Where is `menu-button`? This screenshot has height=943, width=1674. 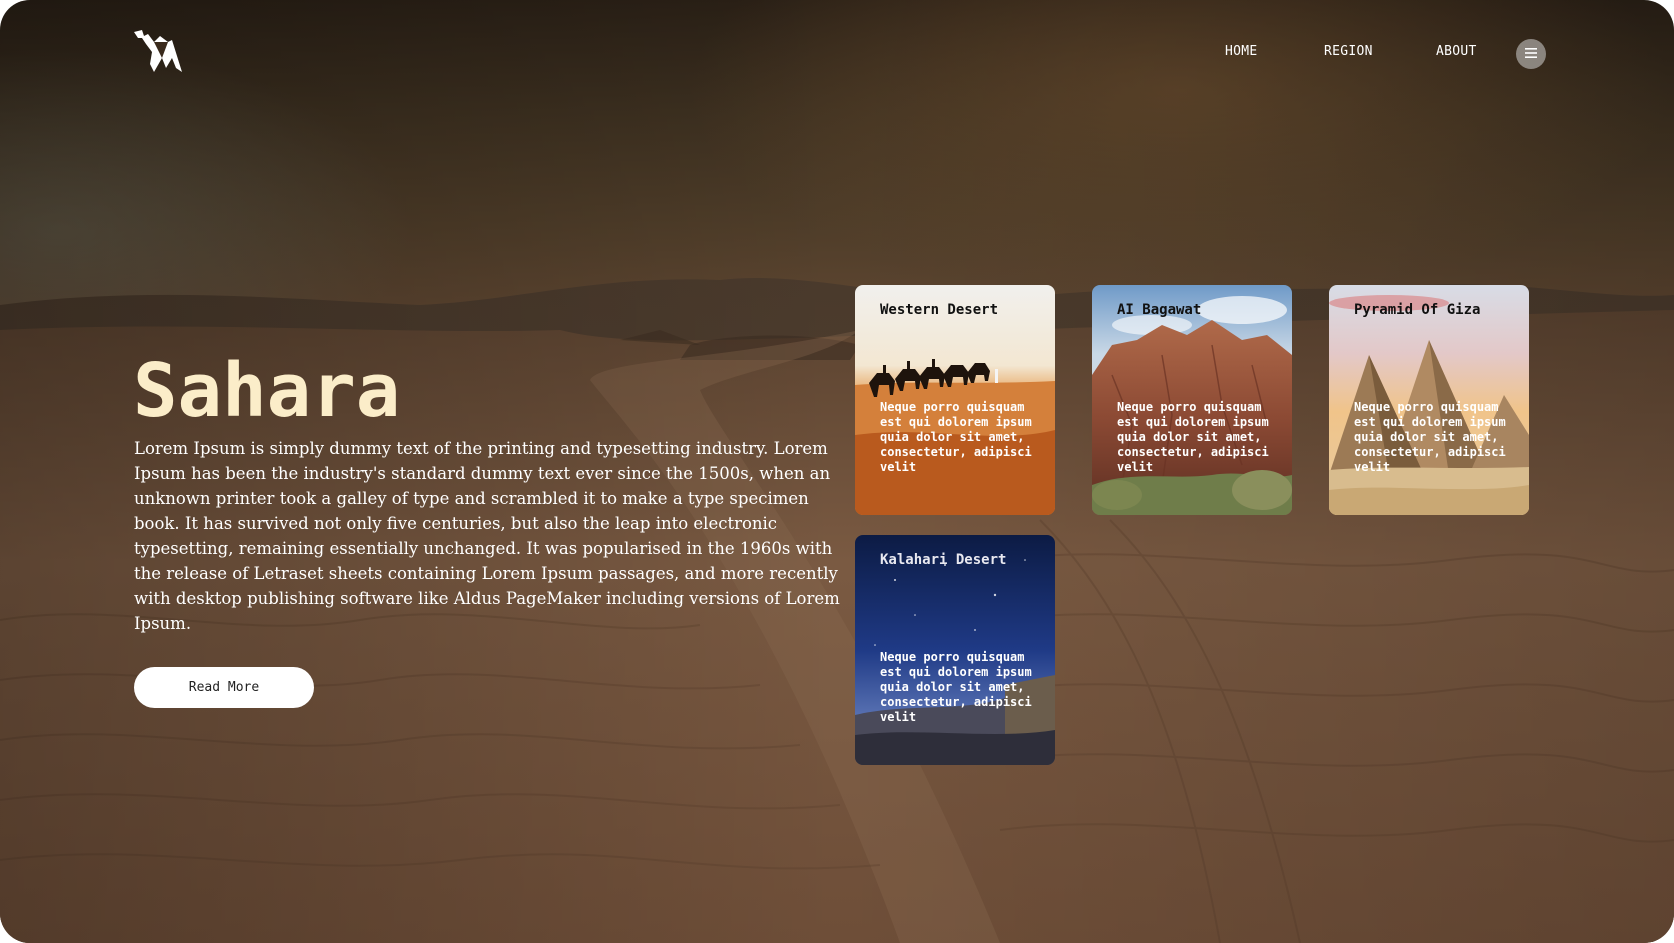
menu-button is located at coordinates (1531, 54).